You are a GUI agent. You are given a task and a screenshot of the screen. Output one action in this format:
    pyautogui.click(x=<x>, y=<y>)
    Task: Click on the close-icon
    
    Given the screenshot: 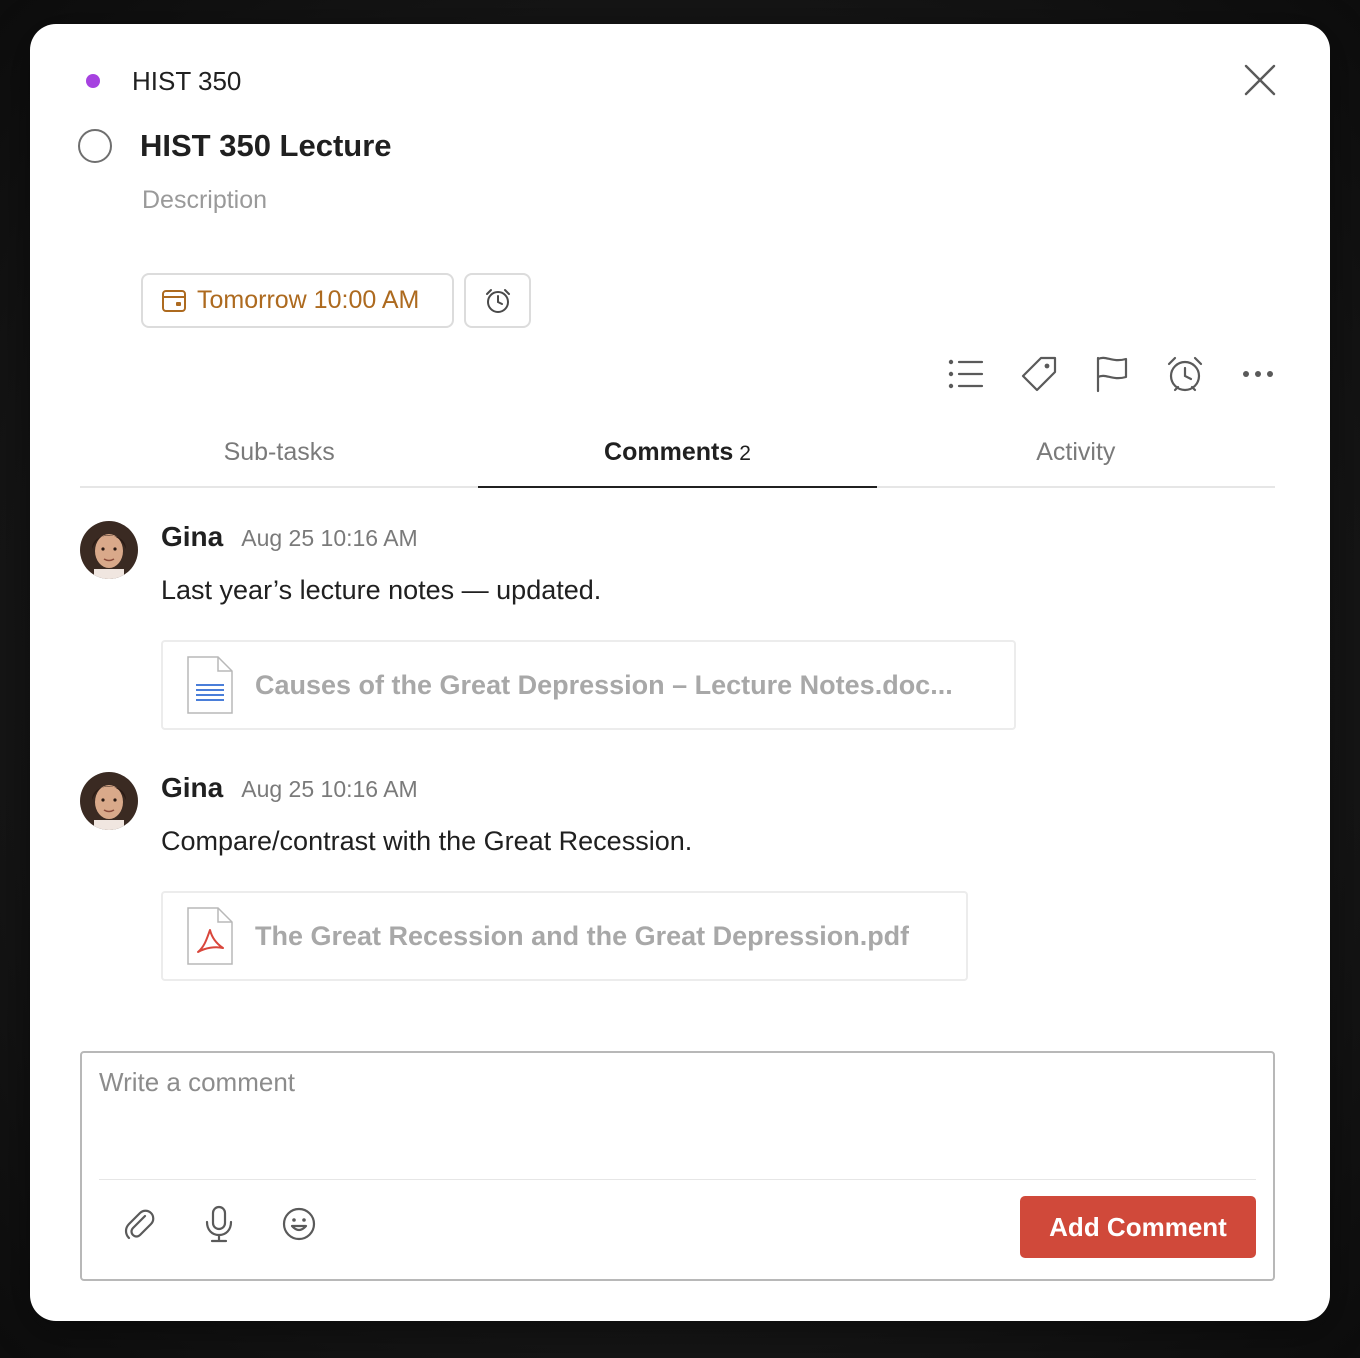 What is the action you would take?
    pyautogui.click(x=1260, y=80)
    